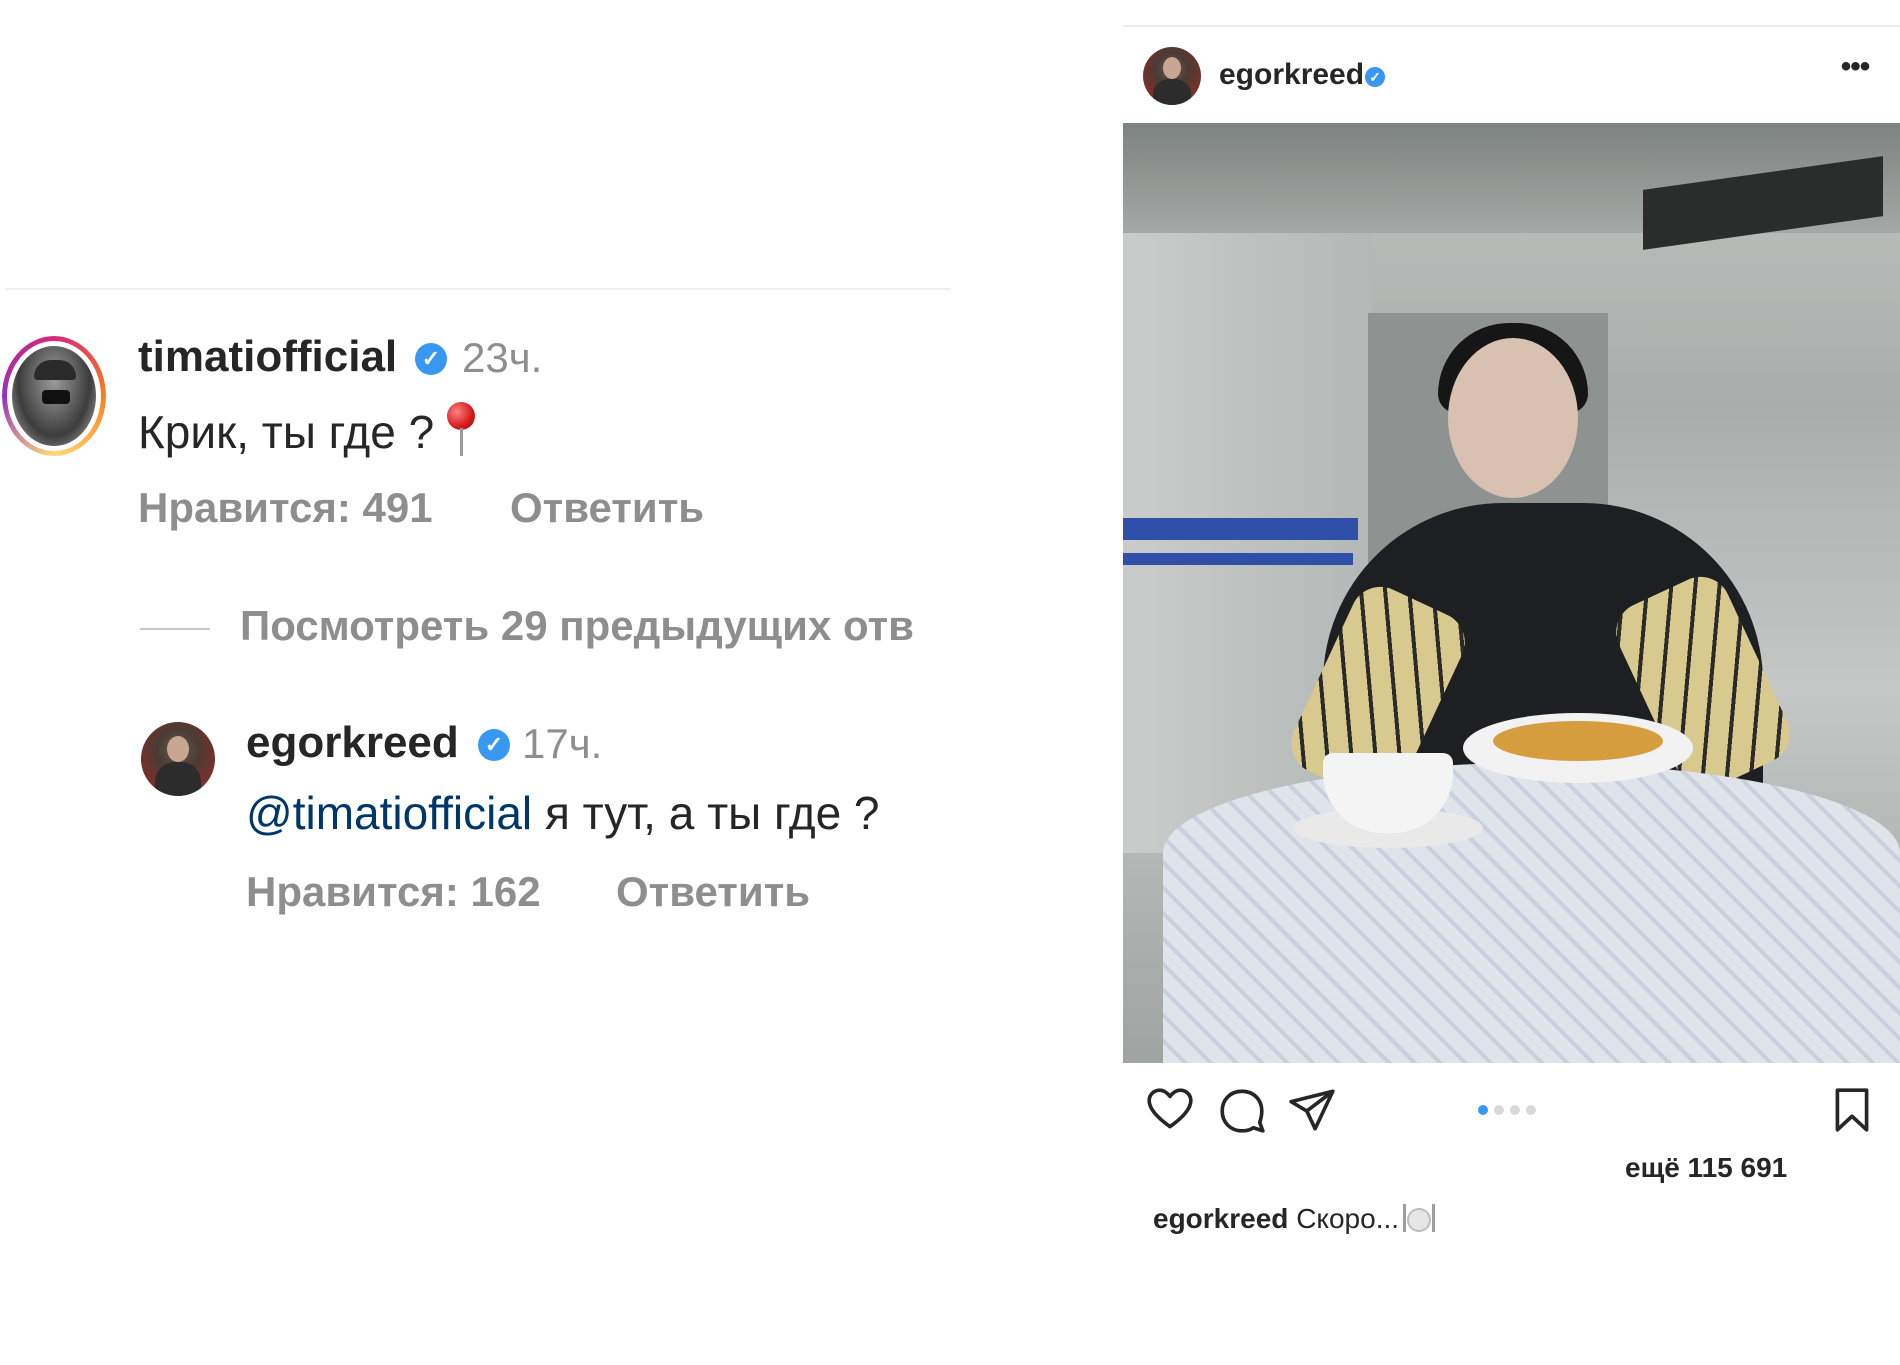 The width and height of the screenshot is (1900, 1365). I want to click on avatar-egorkreed, so click(178, 759).